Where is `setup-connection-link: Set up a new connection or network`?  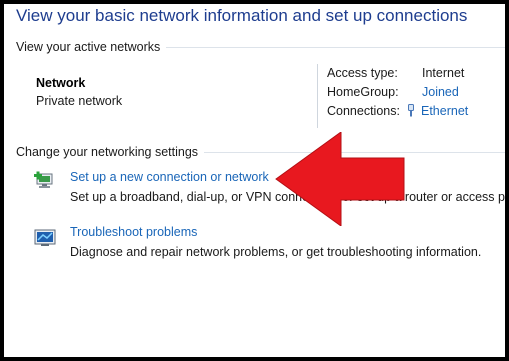
setup-connection-link: Set up a new connection or network is located at coordinates (169, 177).